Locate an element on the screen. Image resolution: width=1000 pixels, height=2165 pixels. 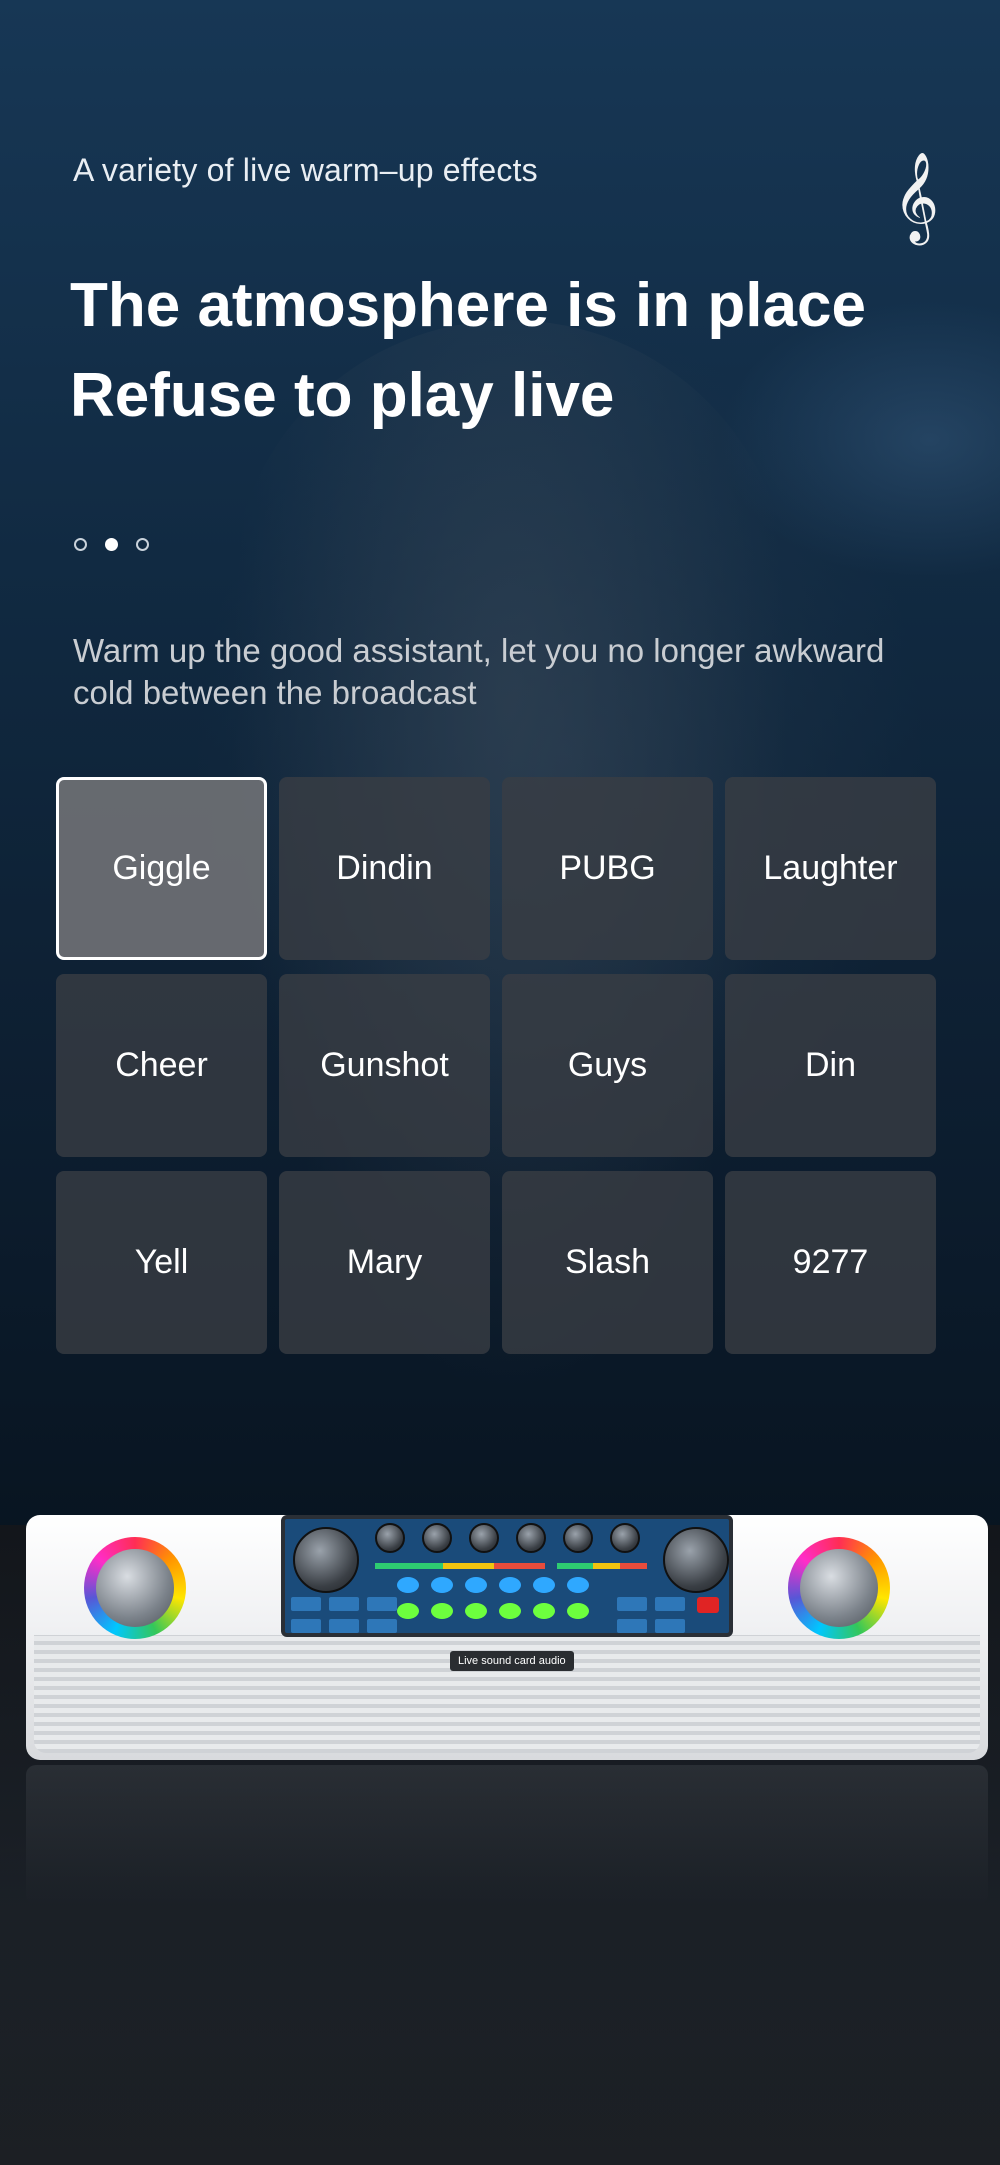
rgb-speaker-ring-right is located at coordinates (839, 1588).